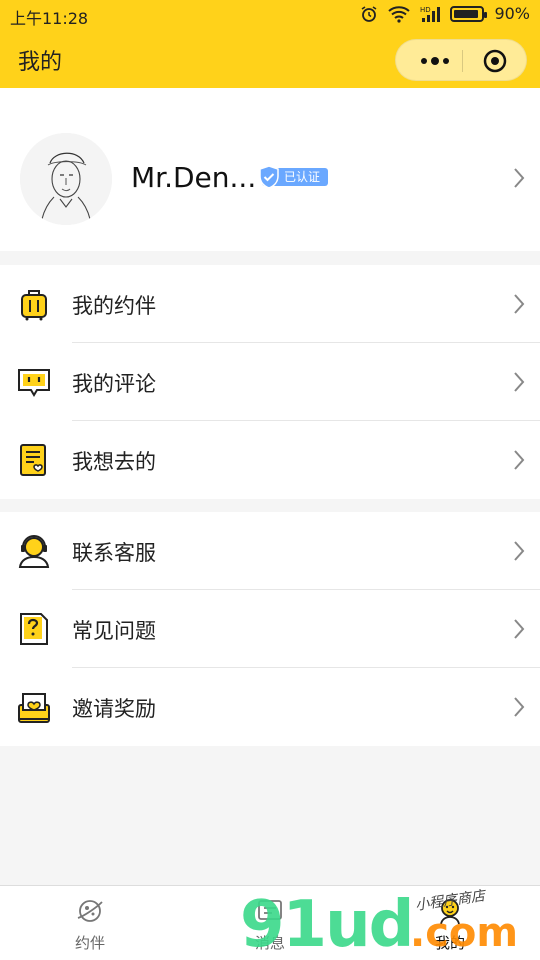 This screenshot has height=960, width=540. I want to click on message-icon, so click(270, 910).